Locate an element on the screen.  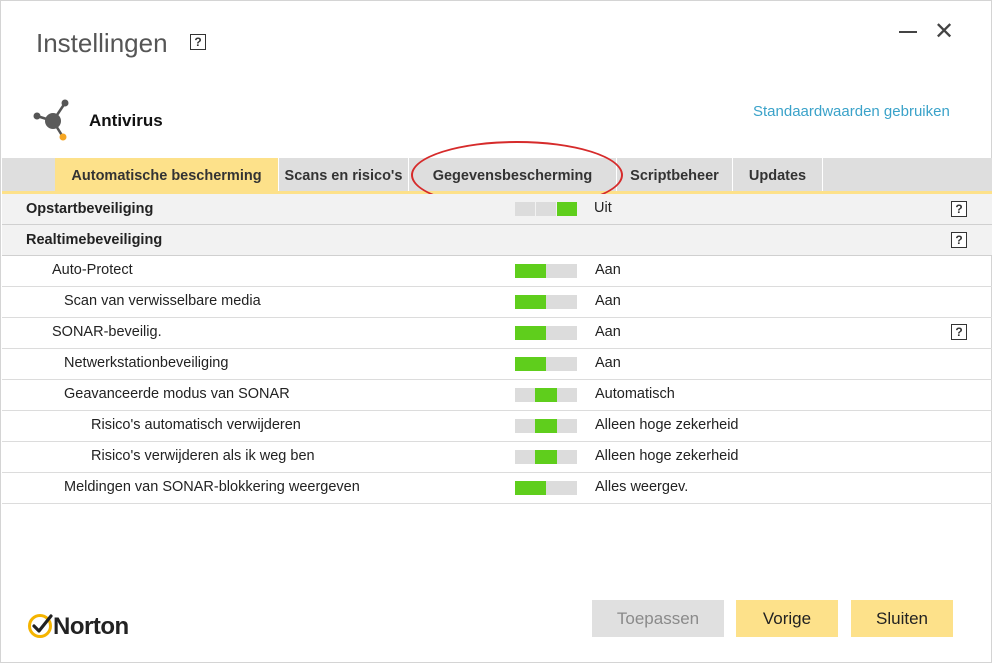
setting-row-network-drive: Netwerkstationbeveiliging Aan is located at coordinates (497, 364).